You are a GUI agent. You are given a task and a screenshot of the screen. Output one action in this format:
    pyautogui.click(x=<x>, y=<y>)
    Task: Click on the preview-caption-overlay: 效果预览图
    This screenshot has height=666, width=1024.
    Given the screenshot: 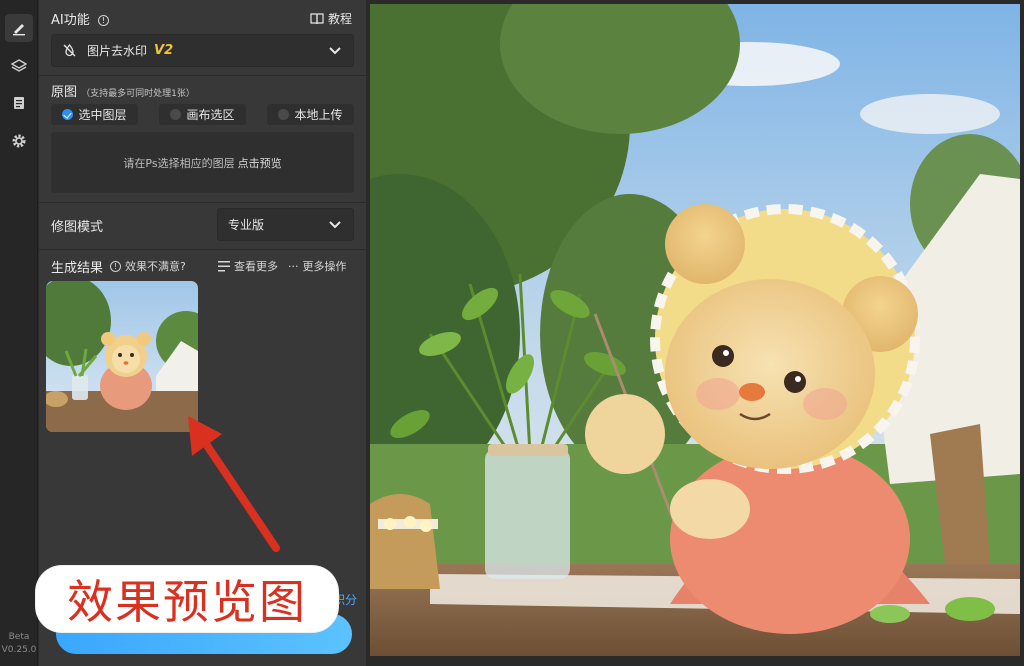 What is the action you would take?
    pyautogui.click(x=187, y=599)
    